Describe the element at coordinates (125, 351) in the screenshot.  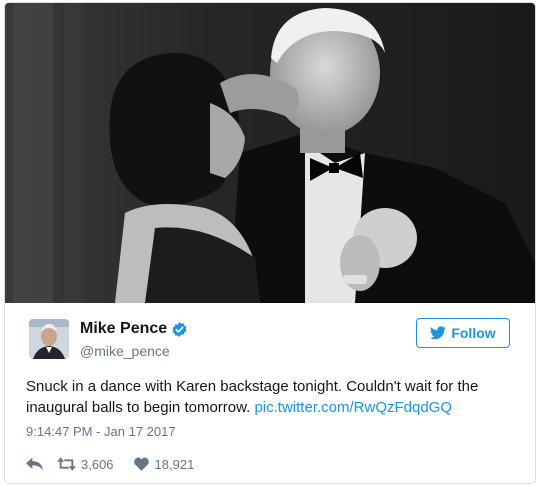
I see `author-handle: @mike_pence` at that location.